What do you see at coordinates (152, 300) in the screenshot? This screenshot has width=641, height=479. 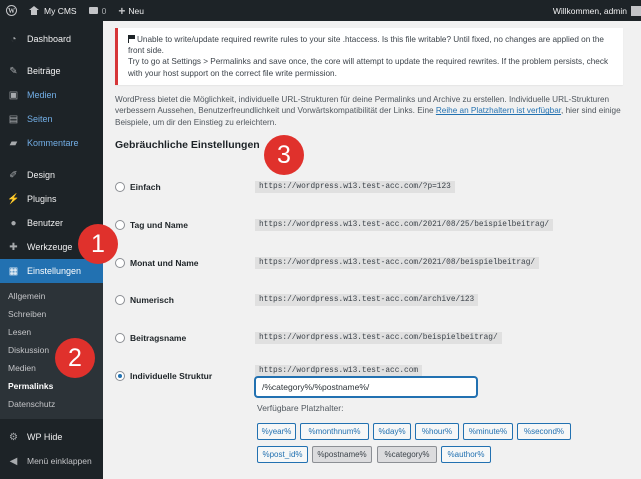 I see `option-label: Numerisch` at bounding box center [152, 300].